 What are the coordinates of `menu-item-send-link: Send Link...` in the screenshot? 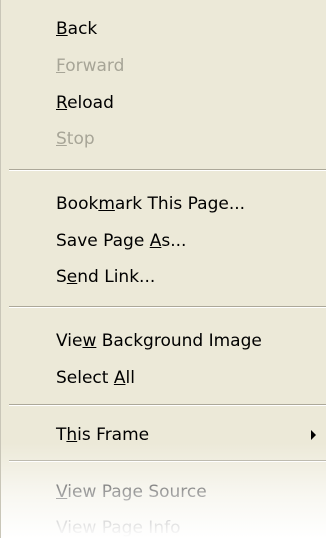 It's located at (187, 277).